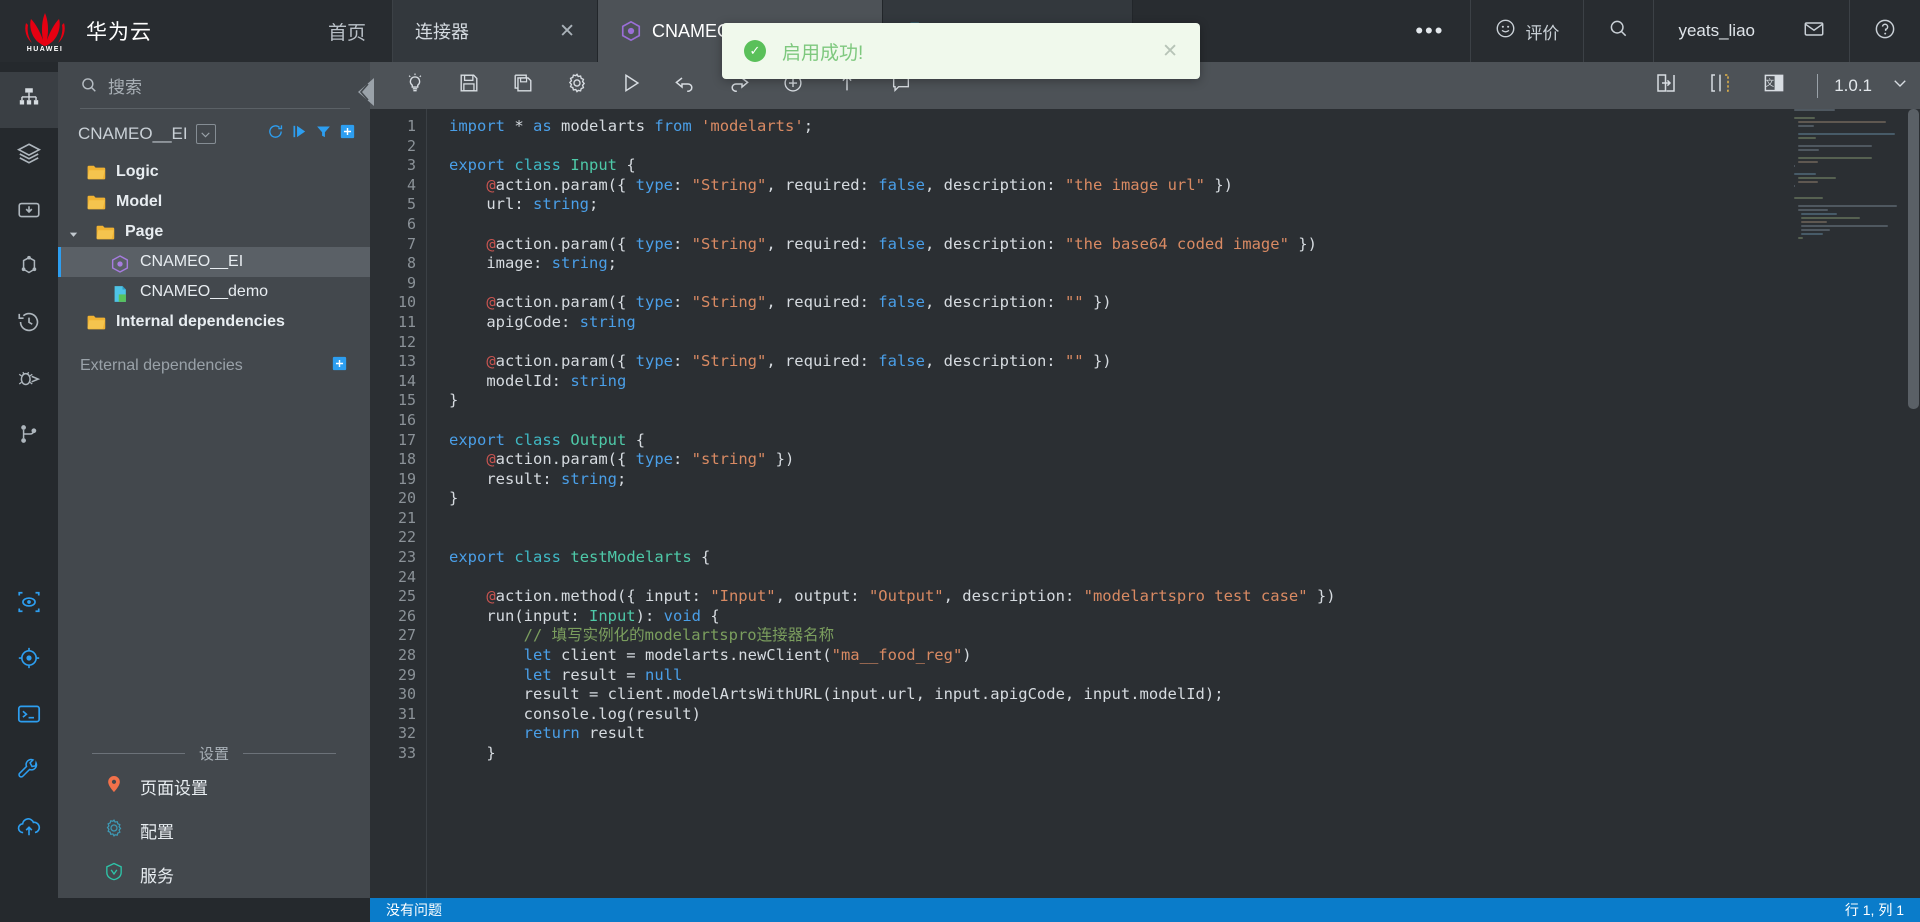 This screenshot has height=922, width=1920. I want to click on toolbar-divider, so click(1818, 85).